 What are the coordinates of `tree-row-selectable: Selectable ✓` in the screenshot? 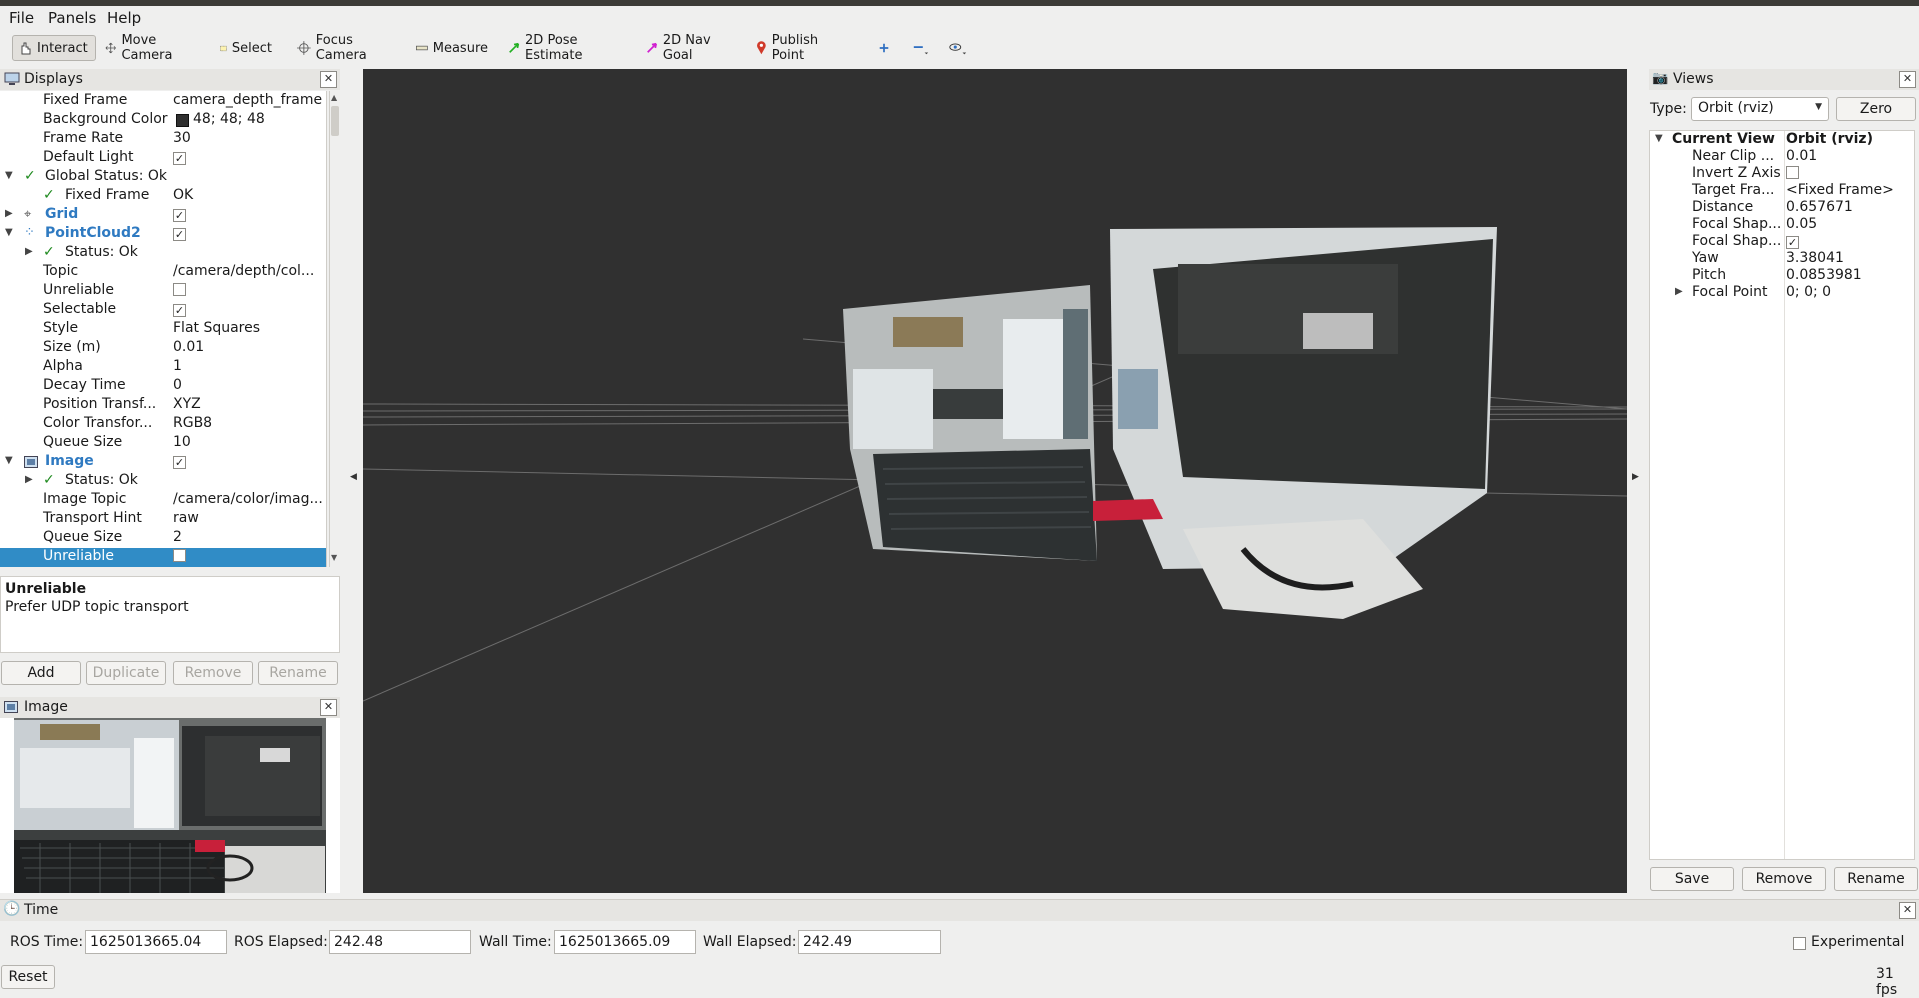 It's located at (163, 310).